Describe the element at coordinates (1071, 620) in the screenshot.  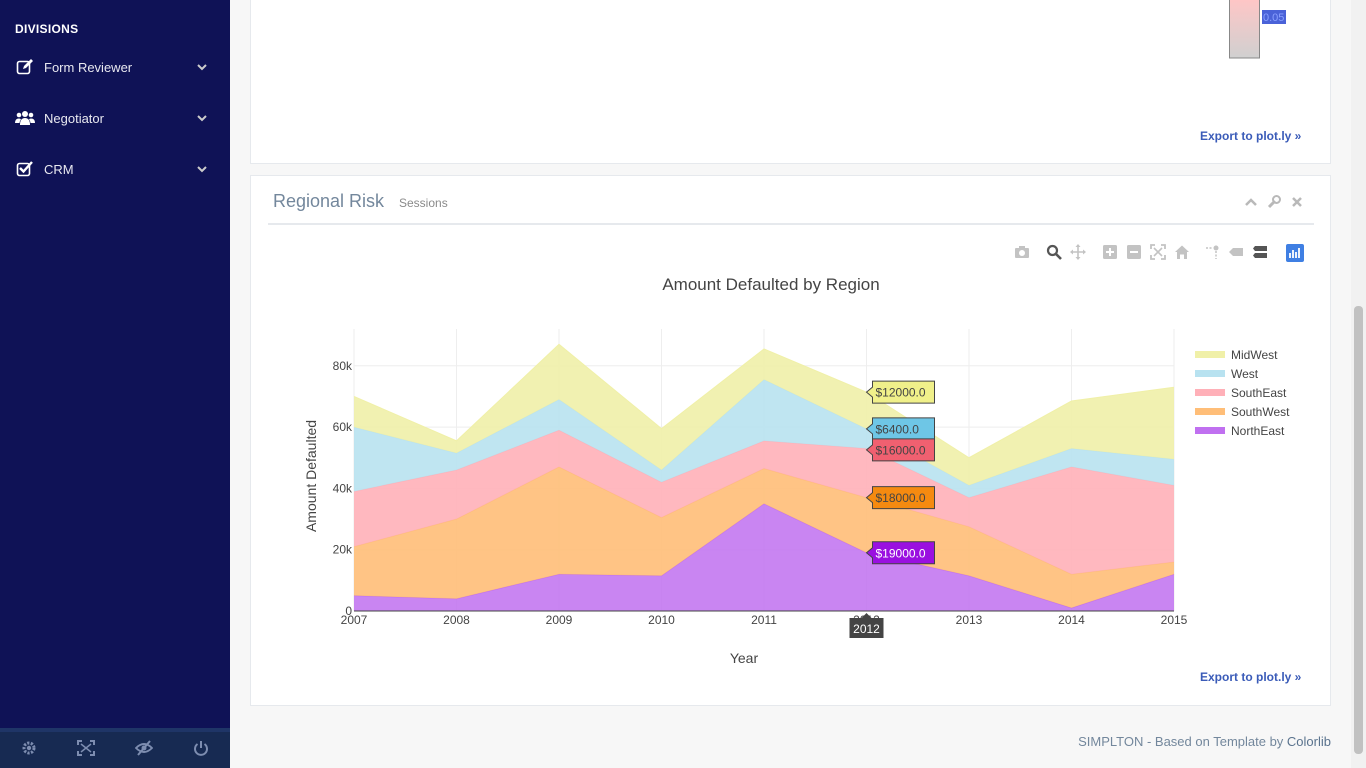
I see `x-tick-label: 2014` at that location.